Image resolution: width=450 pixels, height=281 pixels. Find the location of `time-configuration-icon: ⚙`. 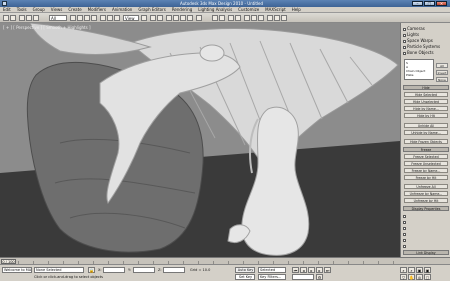

time-configuration-icon: ⚙ is located at coordinates (319, 277).